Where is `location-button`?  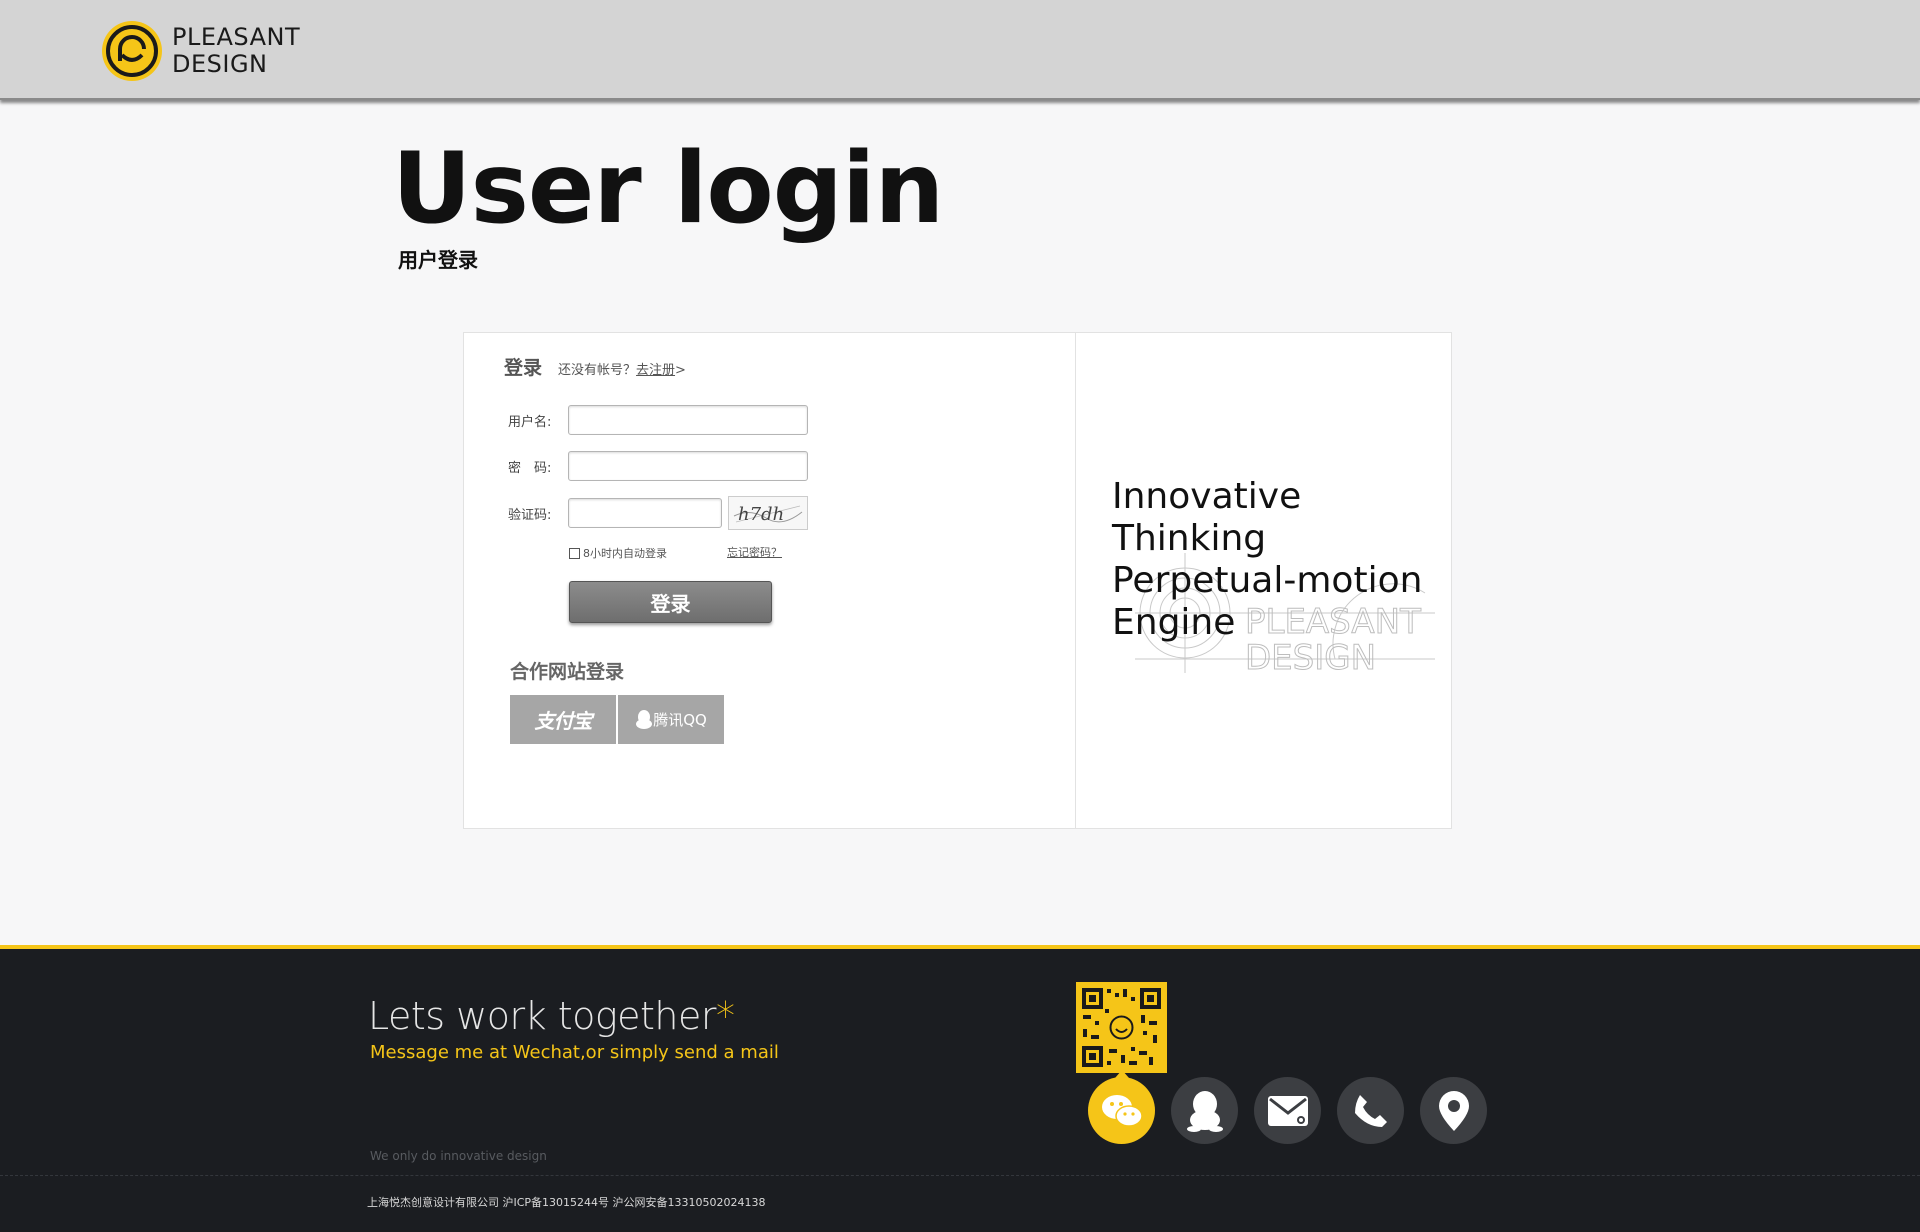
location-button is located at coordinates (1453, 1110).